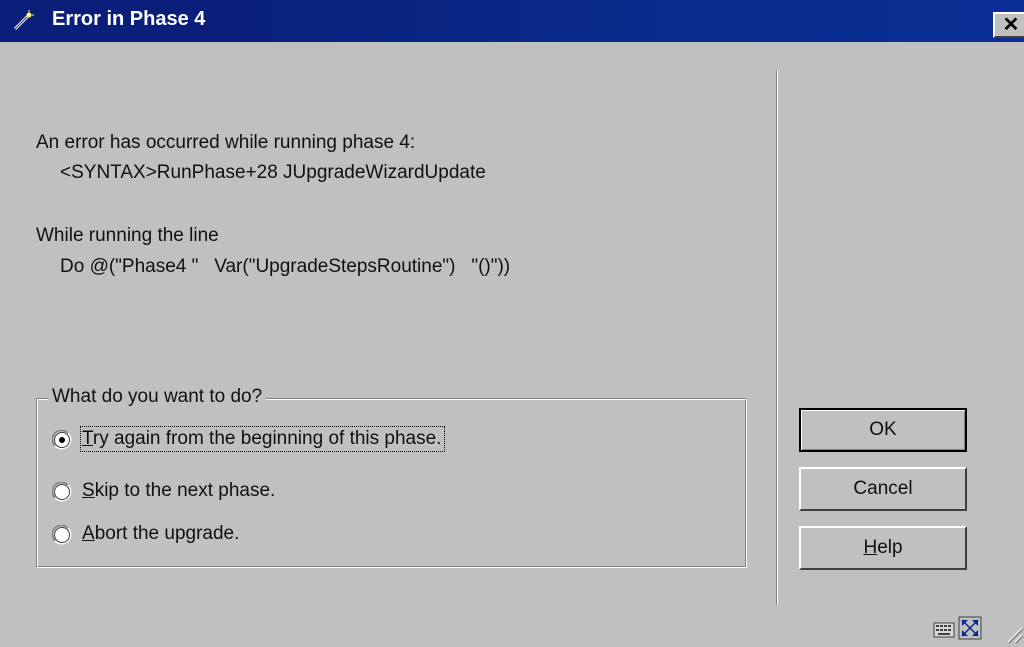 The height and width of the screenshot is (647, 1024). Describe the element at coordinates (1008, 25) in the screenshot. I see `close-button: ✕` at that location.